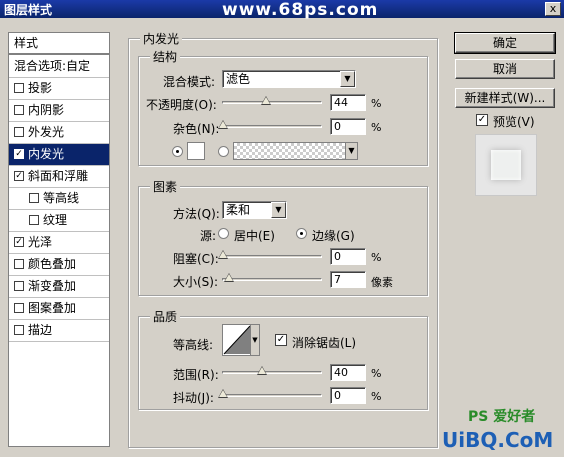 This screenshot has height=457, width=564. What do you see at coordinates (196, 259) in the screenshot?
I see `choke-label: 阻塞(C):` at bounding box center [196, 259].